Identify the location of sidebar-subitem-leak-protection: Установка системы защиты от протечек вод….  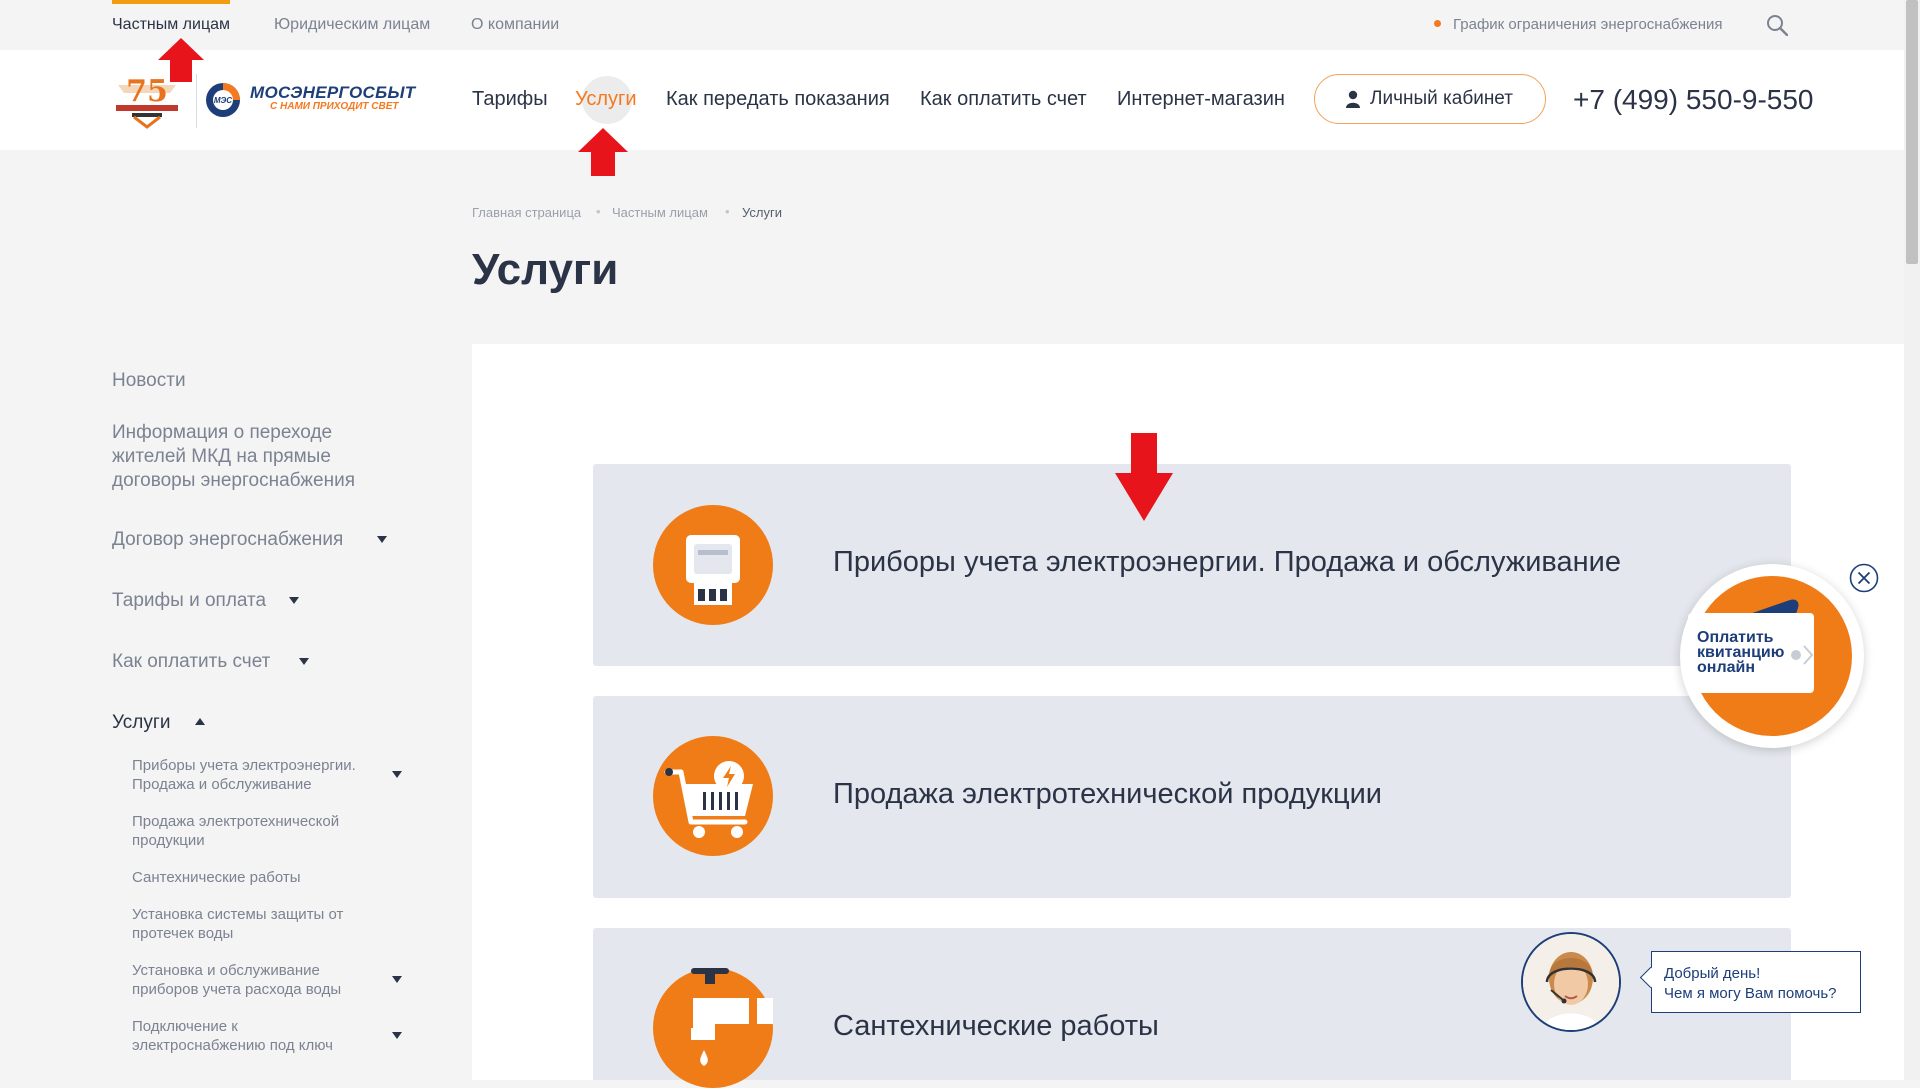
(252, 924).